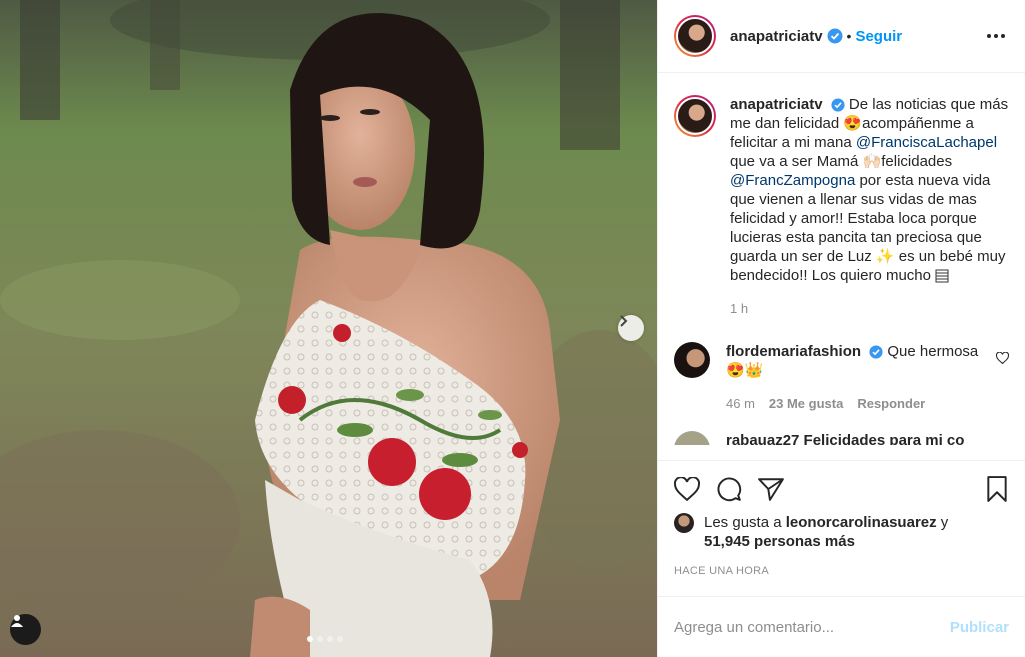  I want to click on reply-button: Responder, so click(891, 403).